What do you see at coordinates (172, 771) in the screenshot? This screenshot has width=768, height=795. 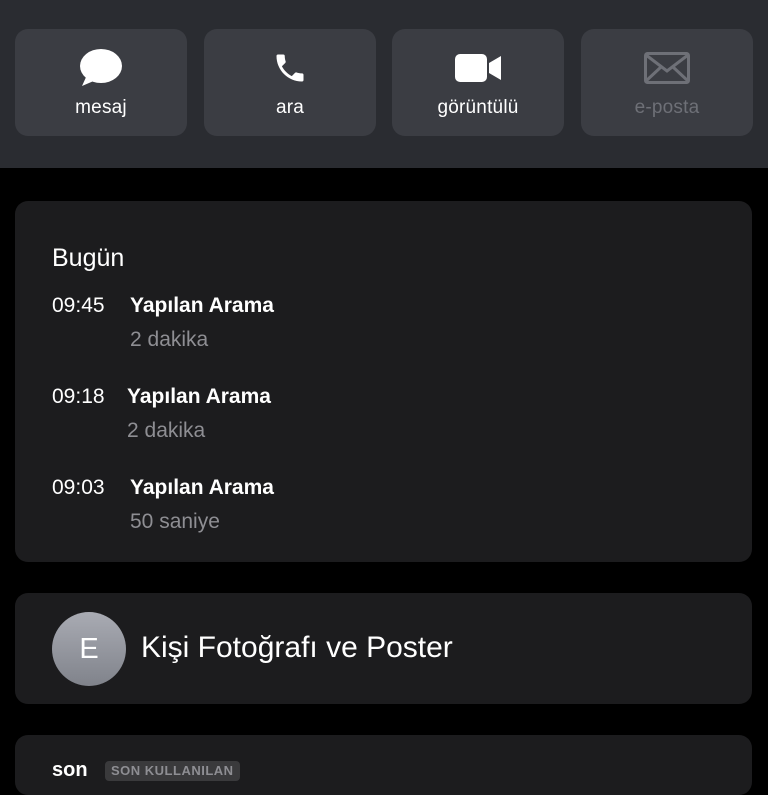 I see `recent-badge: SON KULLANILAN` at bounding box center [172, 771].